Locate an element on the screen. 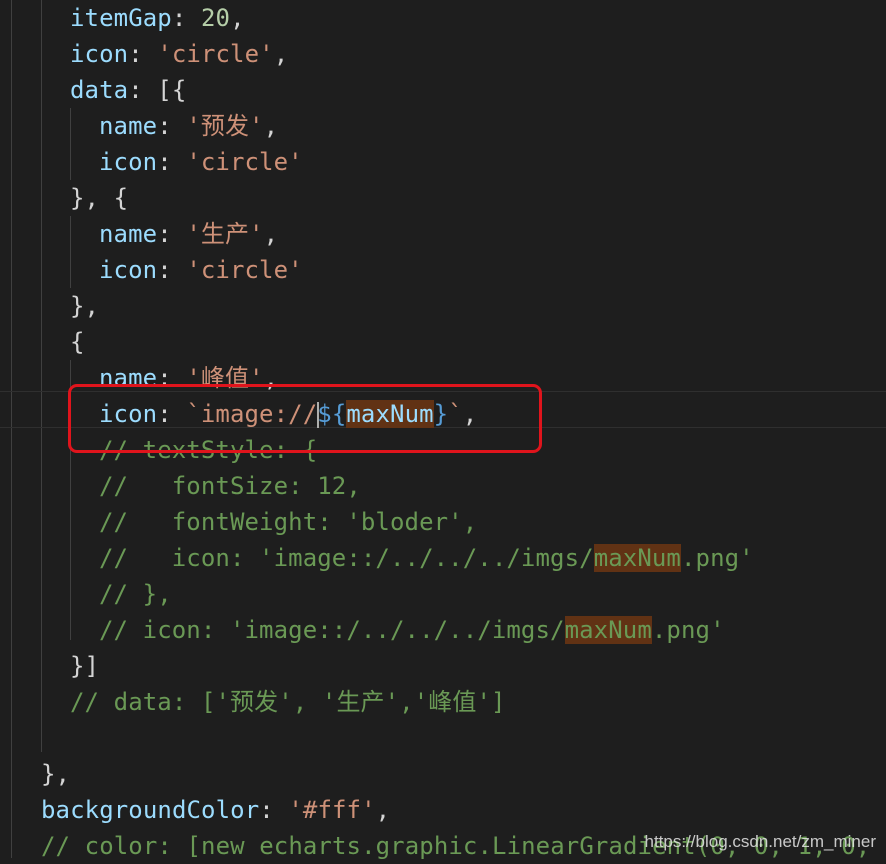 The width and height of the screenshot is (886, 864). code-line: backgroundColor: '#fff', is located at coordinates (216, 810).